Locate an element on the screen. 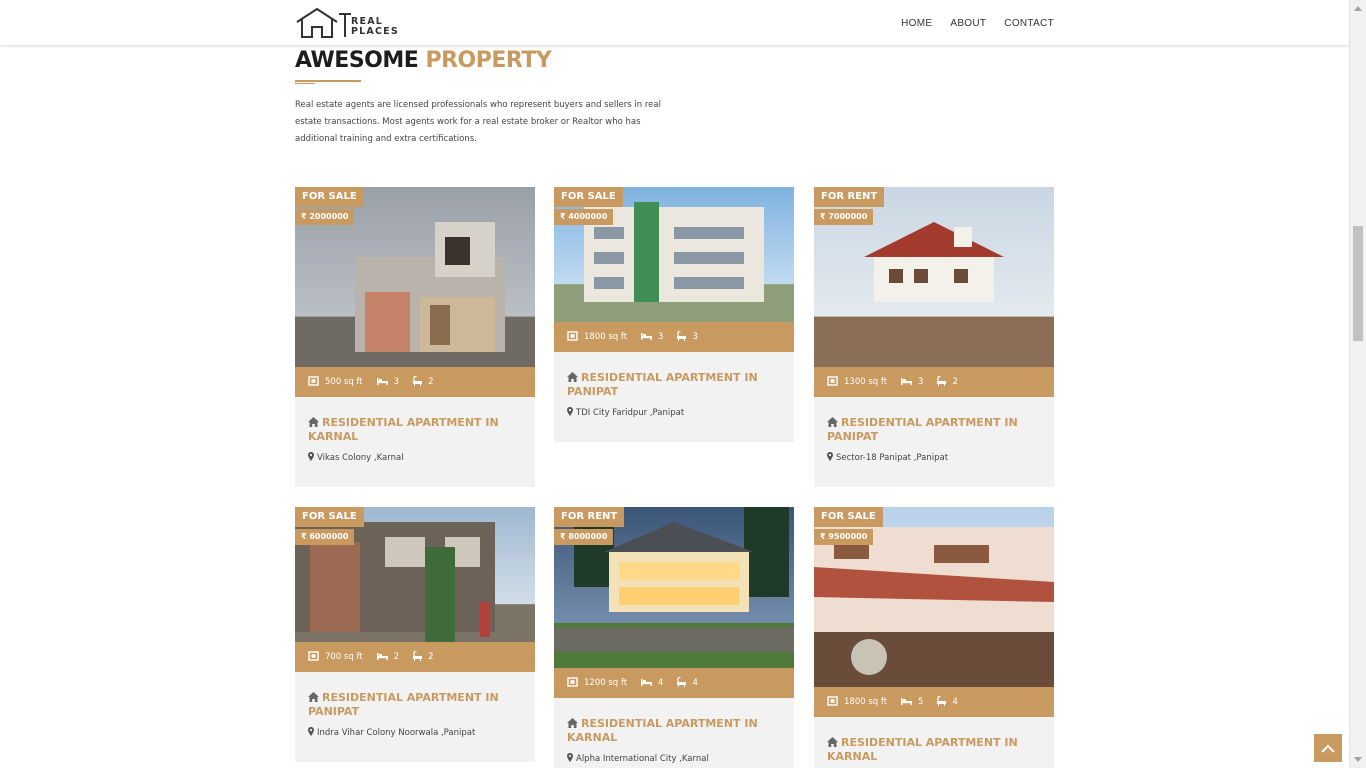 Image resolution: width=1366 pixels, height=768 pixels. property-meta-bar: 700 sq ft 2 2 is located at coordinates (415, 657).